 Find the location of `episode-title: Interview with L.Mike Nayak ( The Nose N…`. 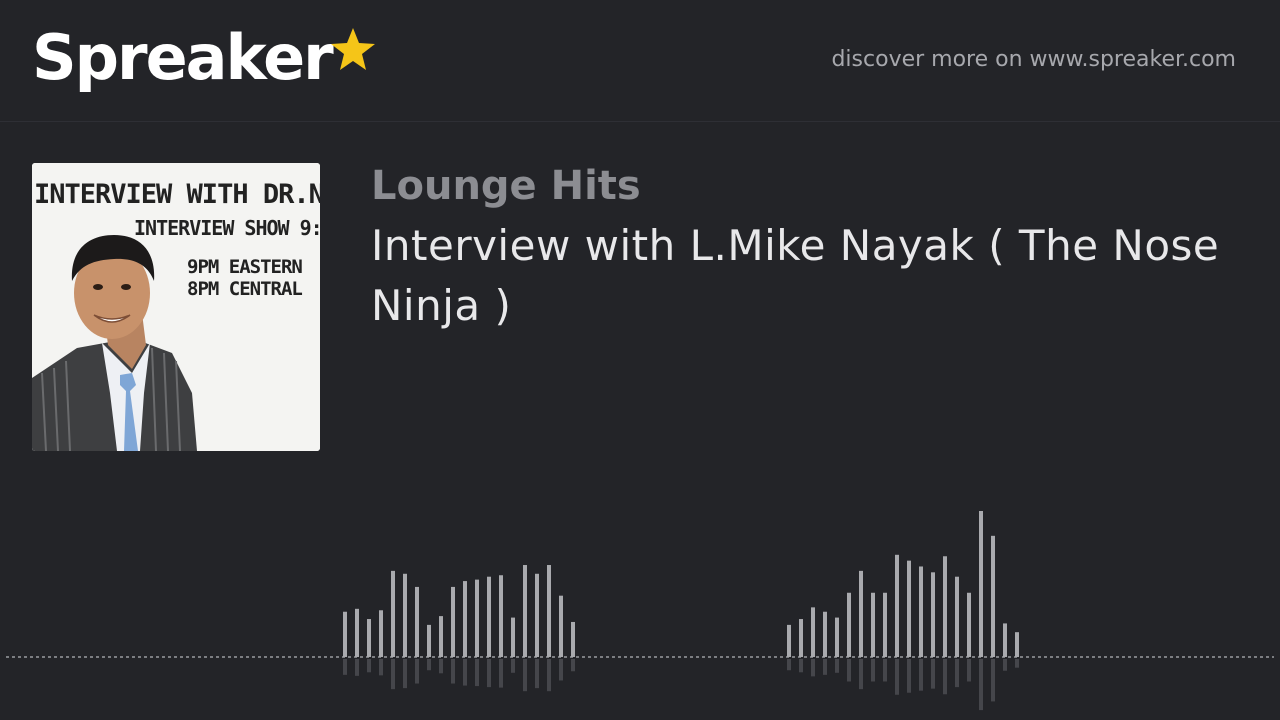

episode-title: Interview with L.Mike Nayak ( The Nose N… is located at coordinates (795, 275).